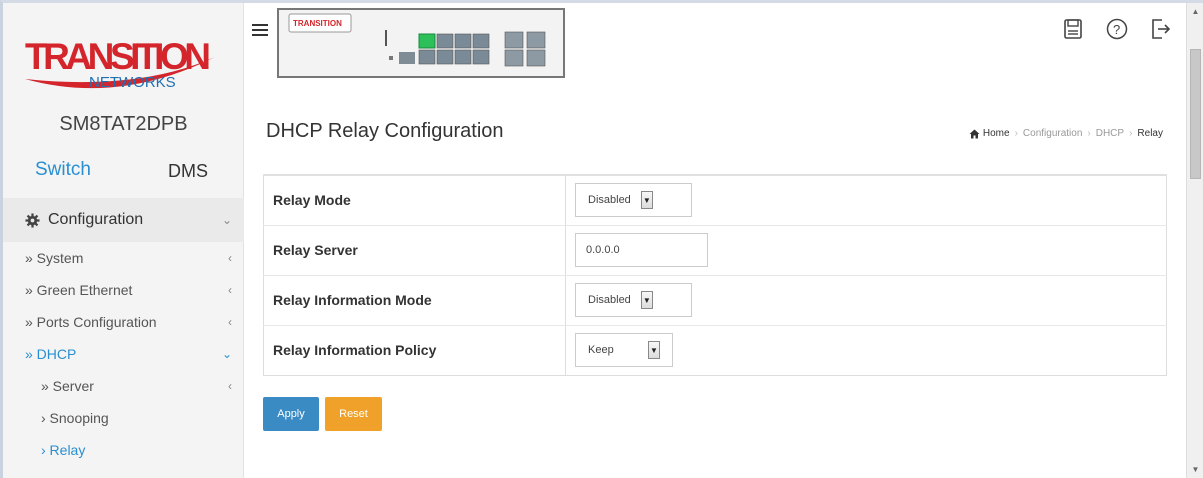 The height and width of the screenshot is (478, 1203). What do you see at coordinates (633, 300) in the screenshot?
I see `relay-info-mode-select: Disabled ▼` at bounding box center [633, 300].